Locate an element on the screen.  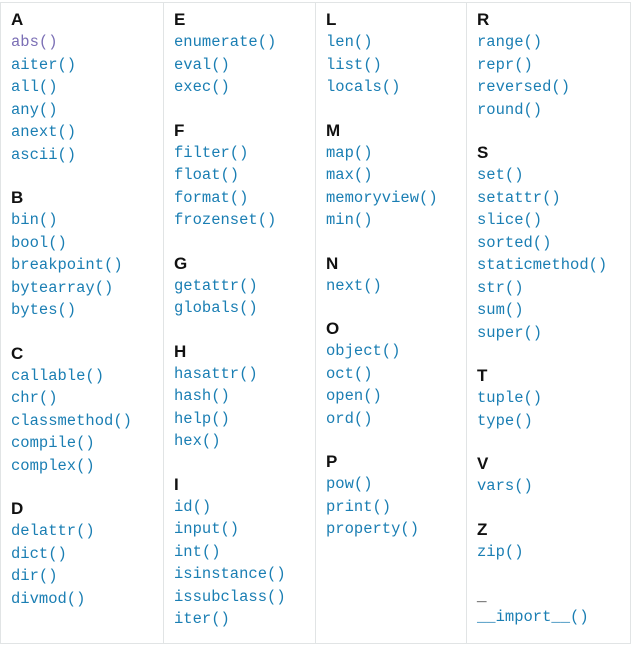
function-link: aiter() is located at coordinates (87, 65).